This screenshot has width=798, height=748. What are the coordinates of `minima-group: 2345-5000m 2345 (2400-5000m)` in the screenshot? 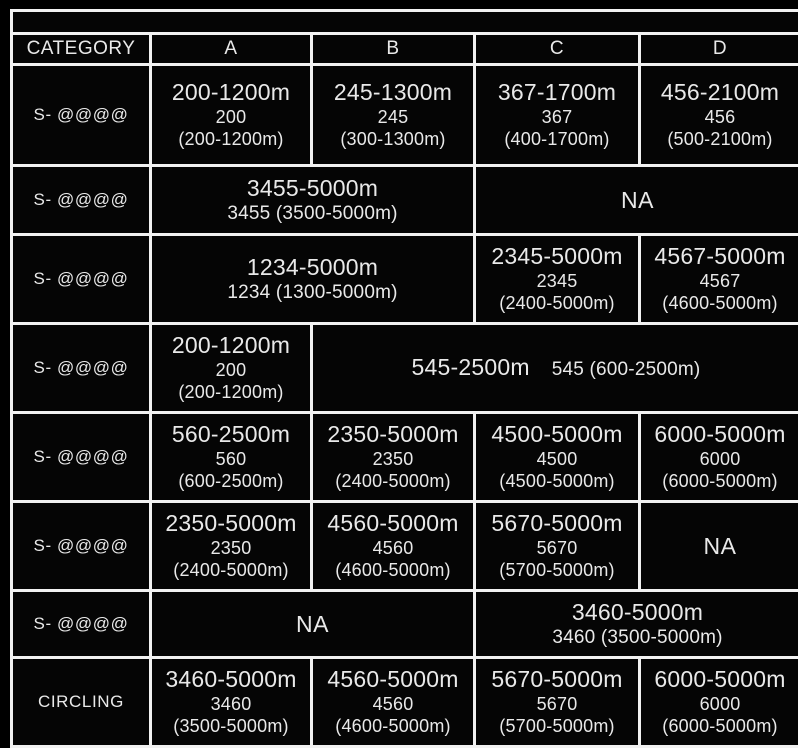 It's located at (557, 278).